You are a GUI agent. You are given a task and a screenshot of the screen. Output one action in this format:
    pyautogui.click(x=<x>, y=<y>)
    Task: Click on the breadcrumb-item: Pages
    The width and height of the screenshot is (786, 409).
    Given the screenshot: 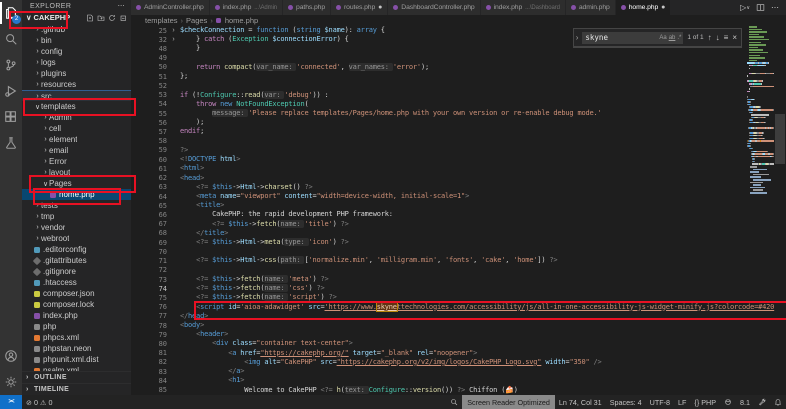 What is the action you would take?
    pyautogui.click(x=196, y=20)
    